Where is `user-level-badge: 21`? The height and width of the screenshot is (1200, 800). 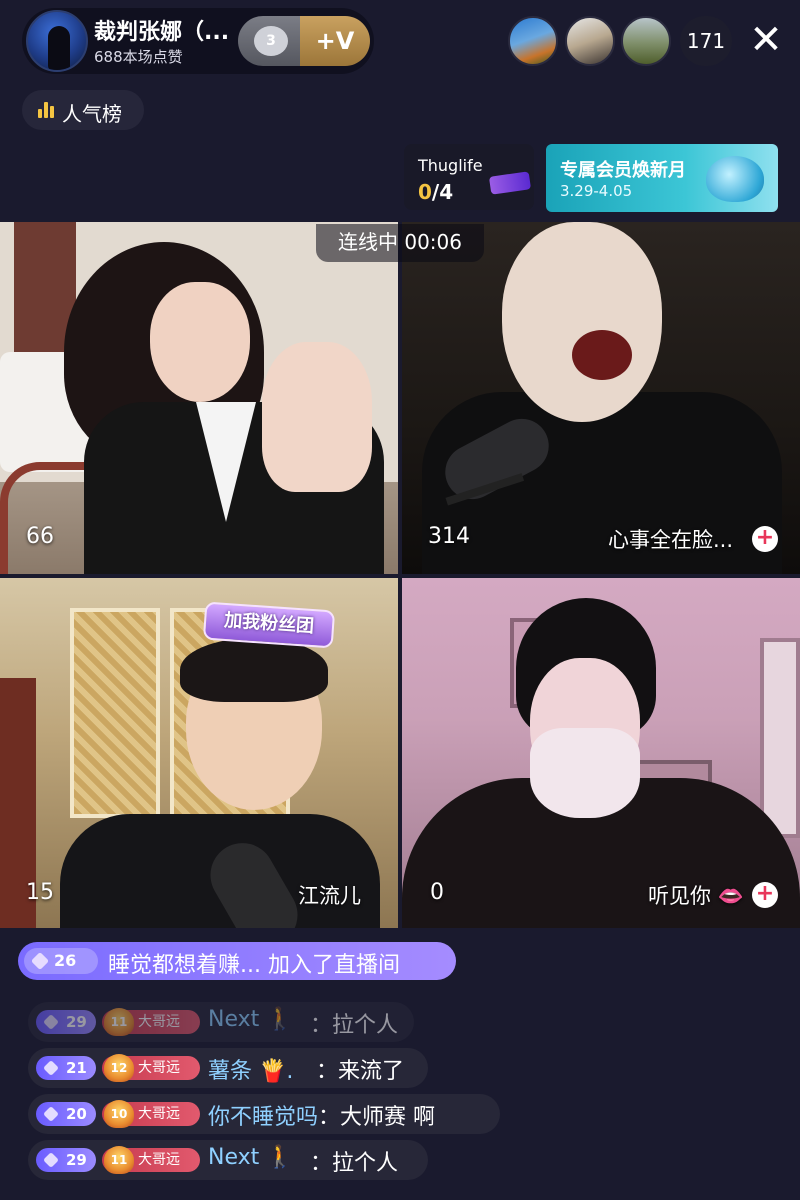 user-level-badge: 21 is located at coordinates (66, 1068).